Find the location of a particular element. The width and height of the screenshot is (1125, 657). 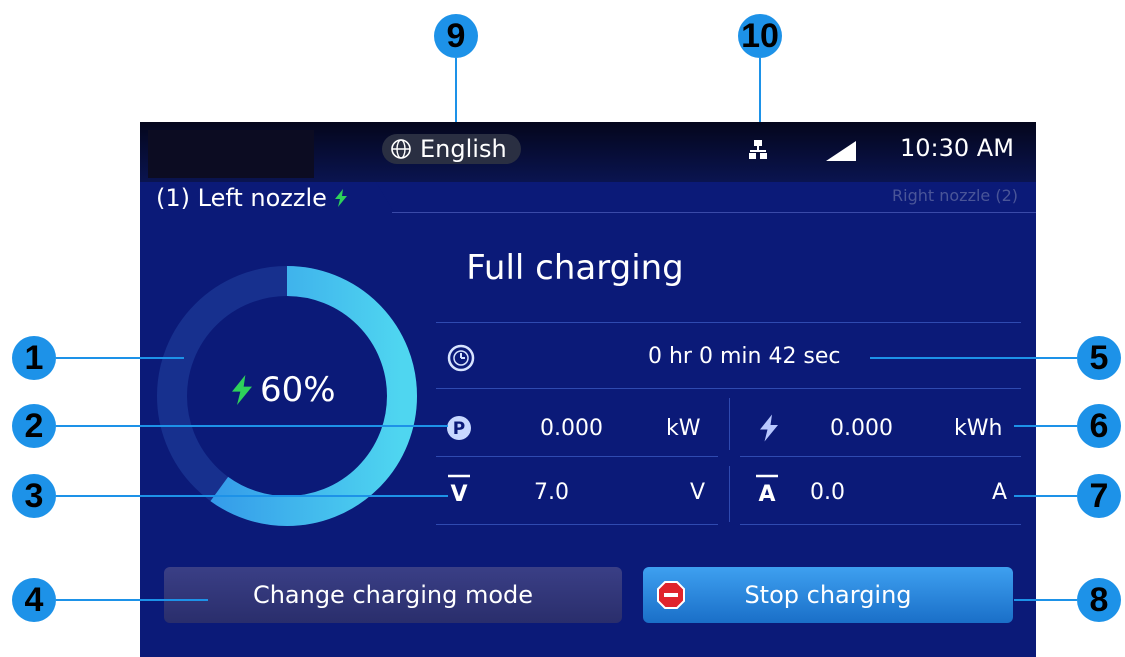

tab-left-label: (1) Left nozzle is located at coordinates (241, 198).